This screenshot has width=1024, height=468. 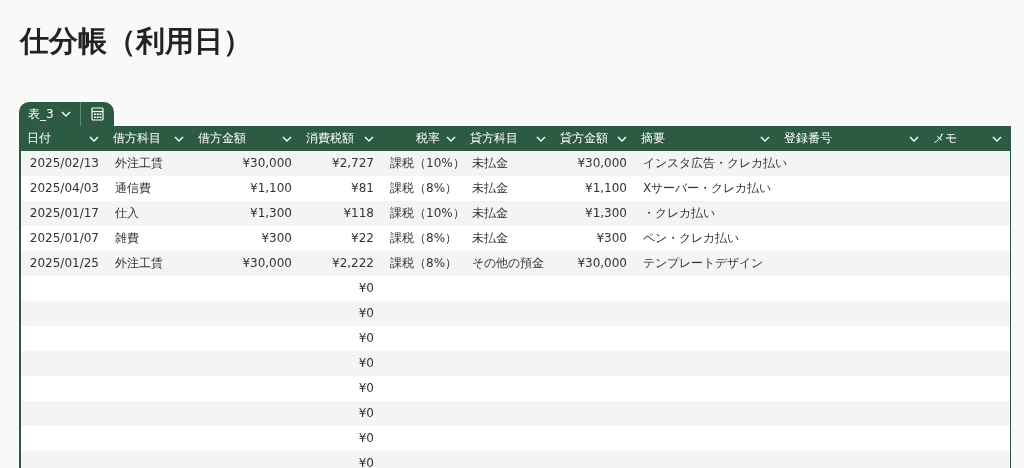 What do you see at coordinates (136, 41) in the screenshot?
I see `page-title: 仕分帳（利用日）` at bounding box center [136, 41].